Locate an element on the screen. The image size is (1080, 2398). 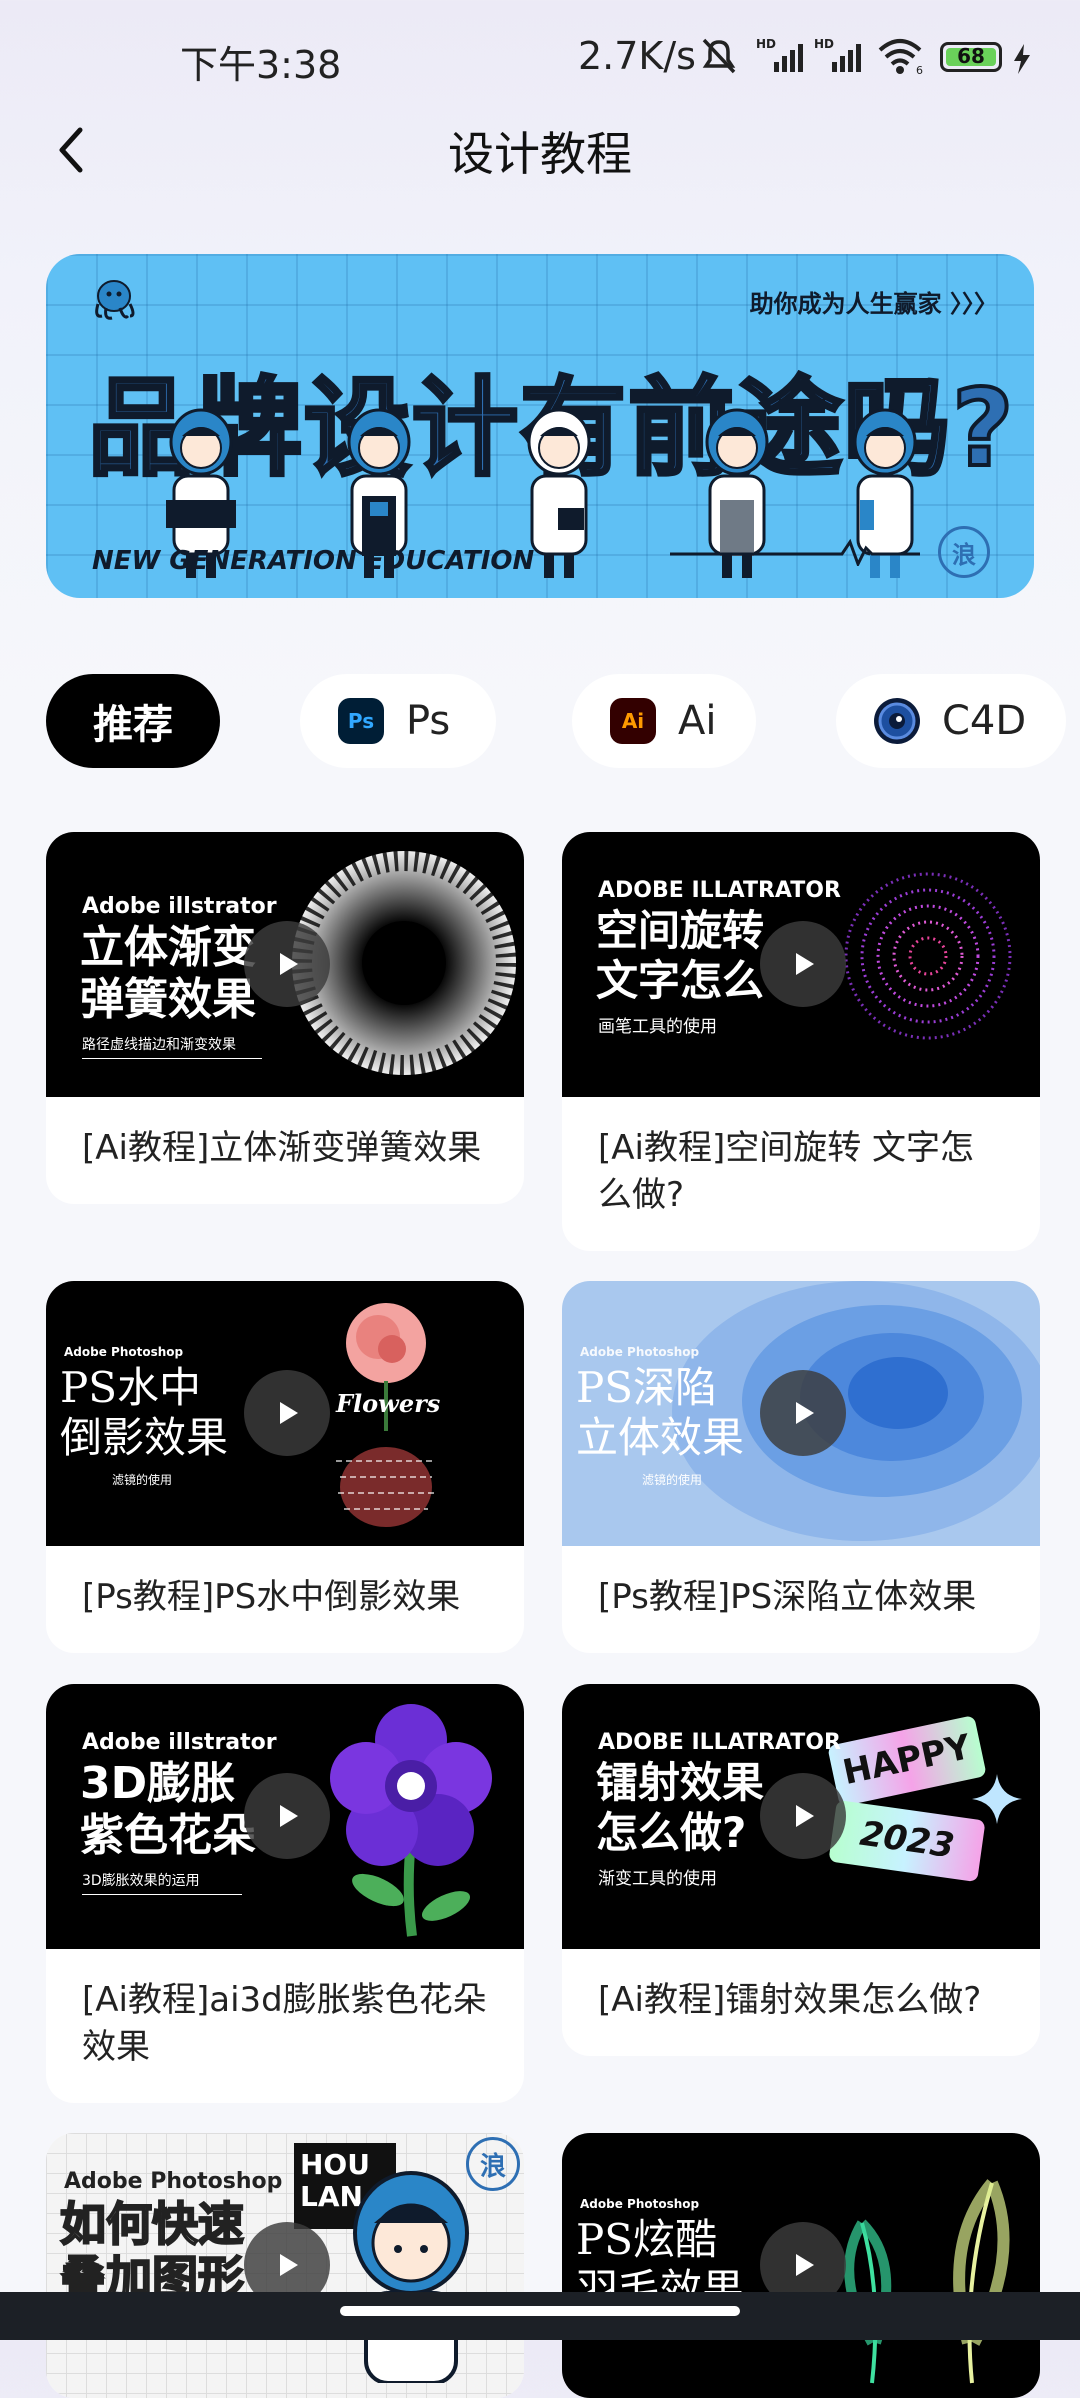
thumb-title-2: 立体效果 is located at coordinates (660, 1437).